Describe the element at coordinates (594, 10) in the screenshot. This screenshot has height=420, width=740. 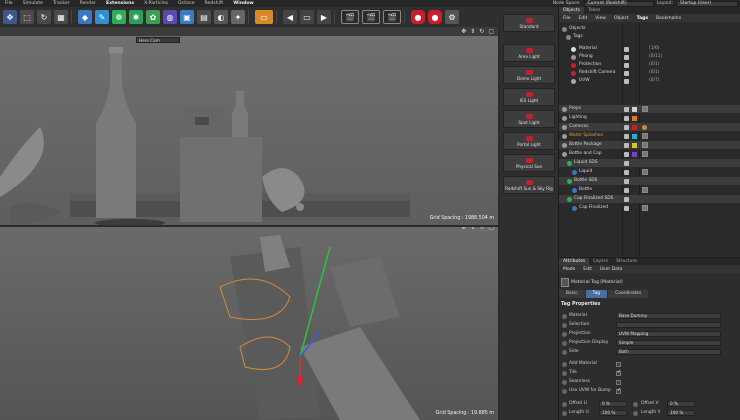
I see `tab-takes: Takes` at that location.